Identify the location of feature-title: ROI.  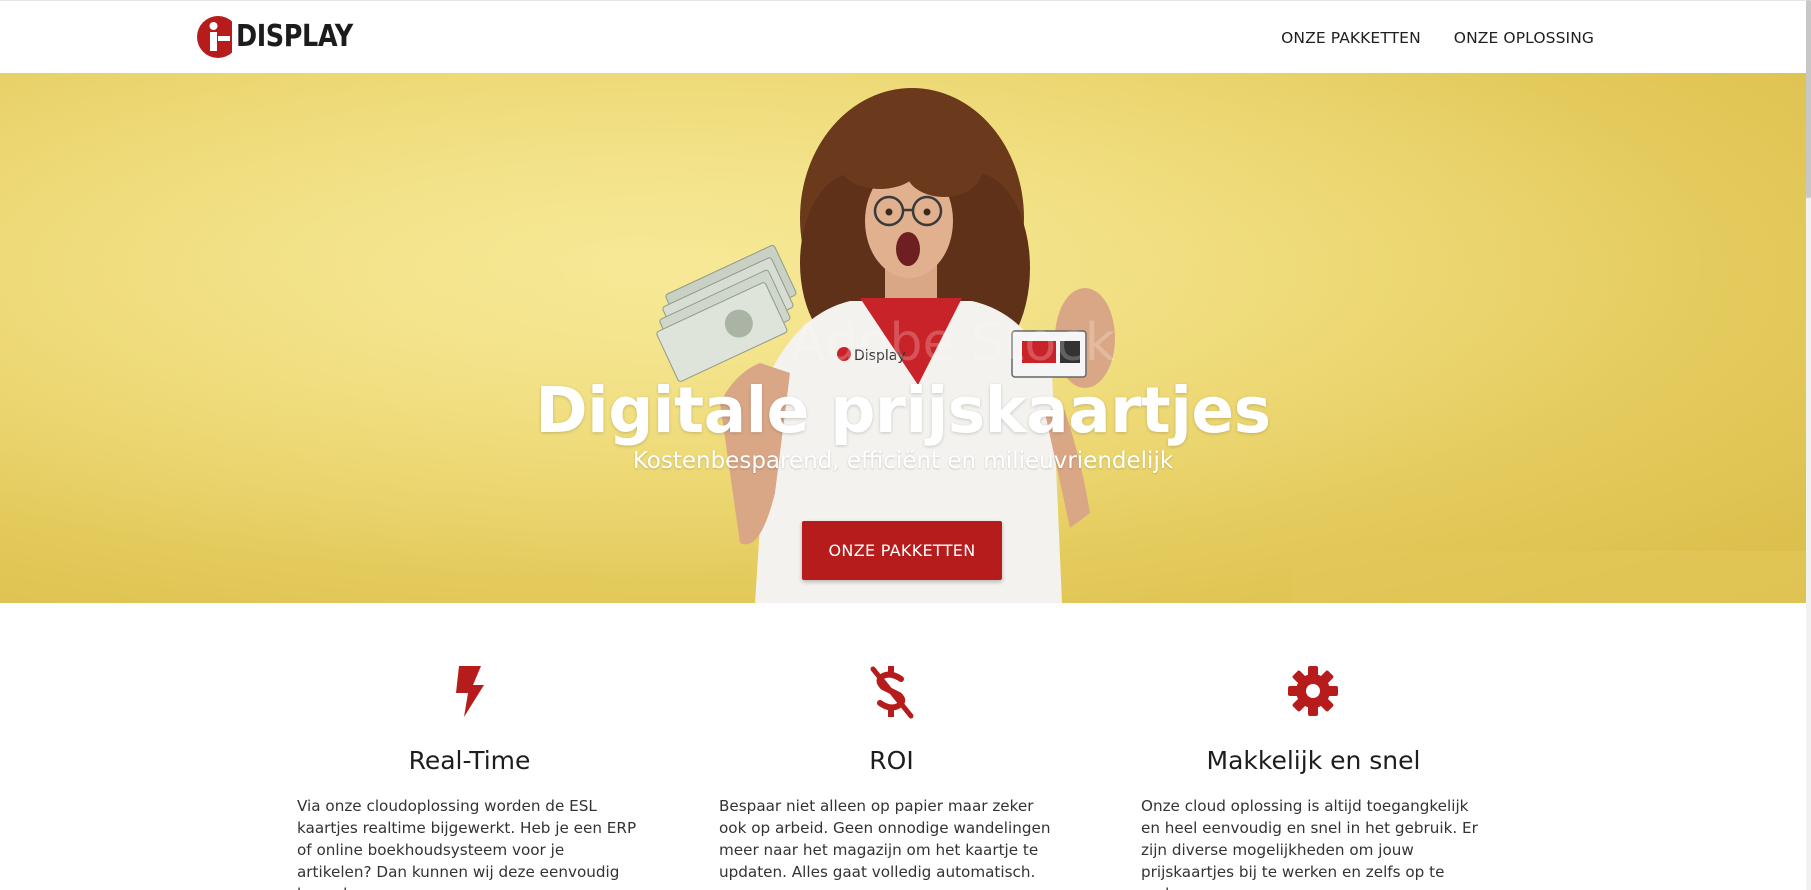
(891, 760).